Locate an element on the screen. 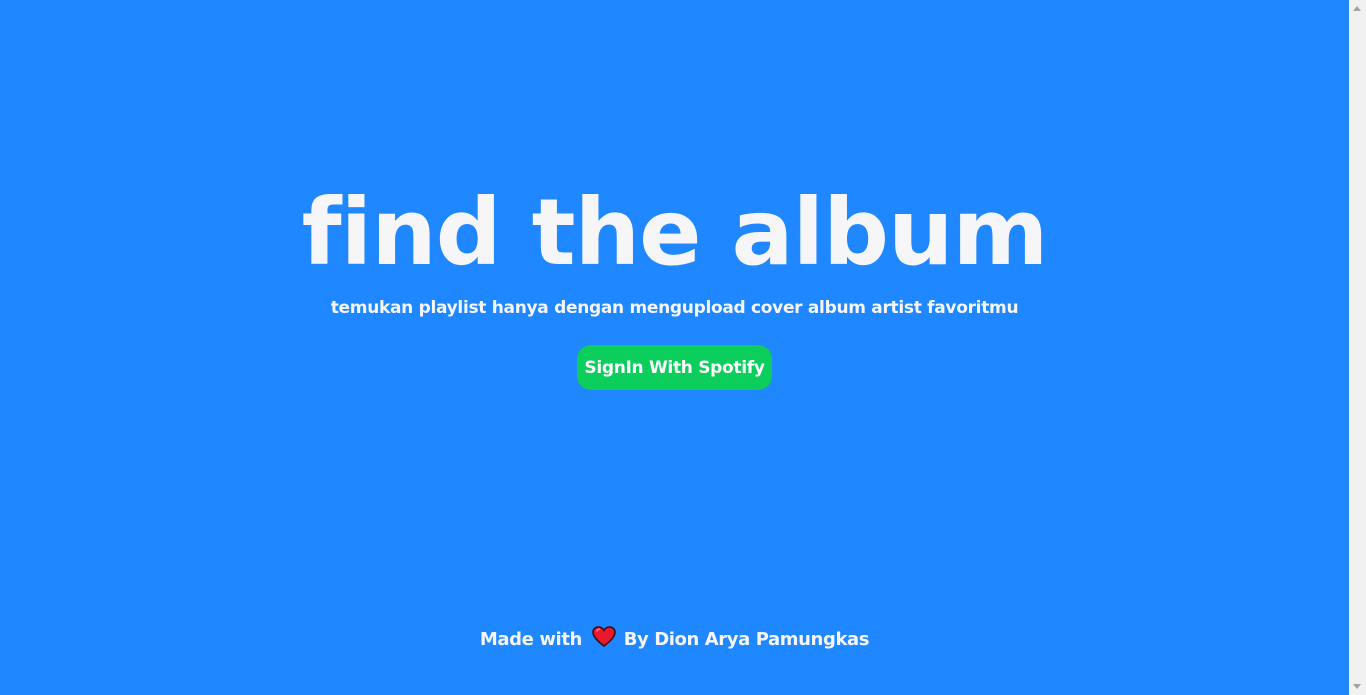 This screenshot has width=1366, height=695. signin-spotify-button: SignIn With Spotify is located at coordinates (674, 367).